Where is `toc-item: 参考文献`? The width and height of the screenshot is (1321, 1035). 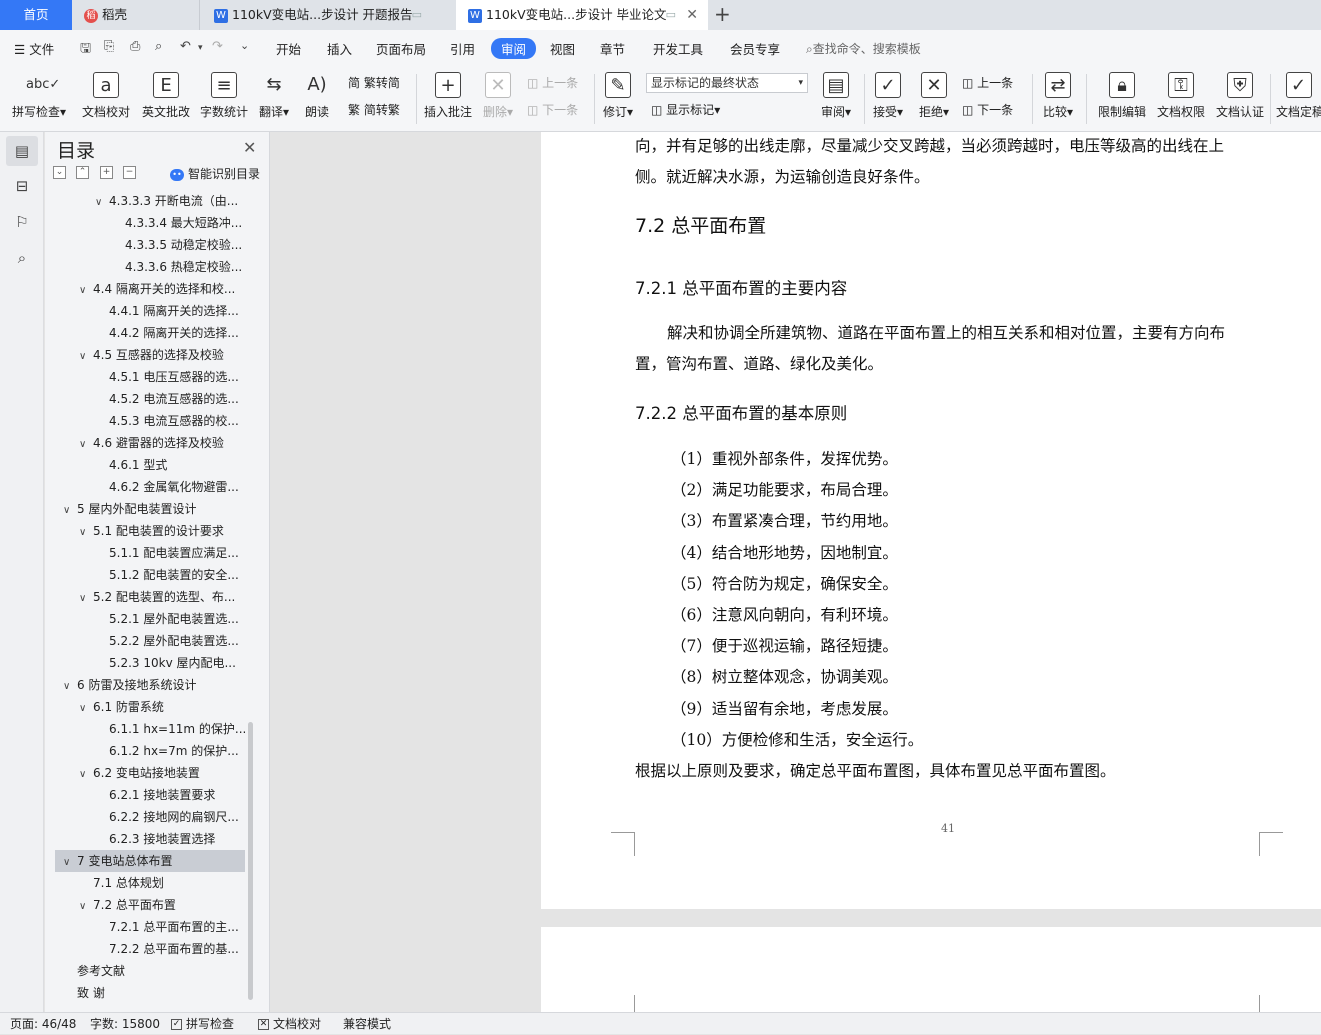 toc-item: 参考文献 is located at coordinates (150, 971).